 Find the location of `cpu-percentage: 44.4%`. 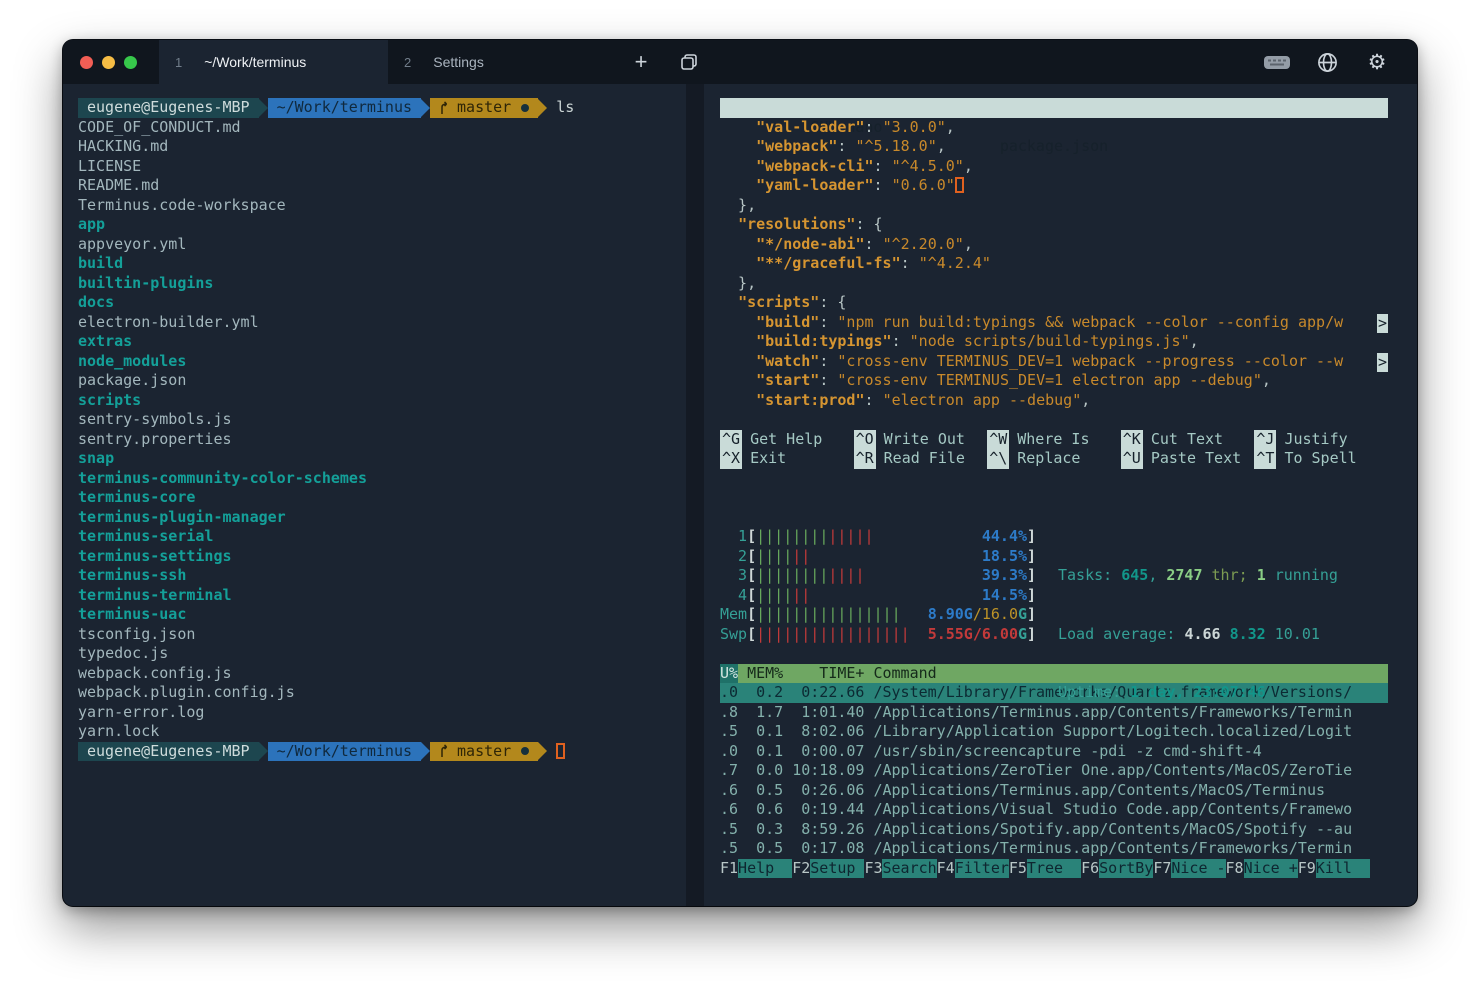

cpu-percentage: 44.4% is located at coordinates (1004, 536).